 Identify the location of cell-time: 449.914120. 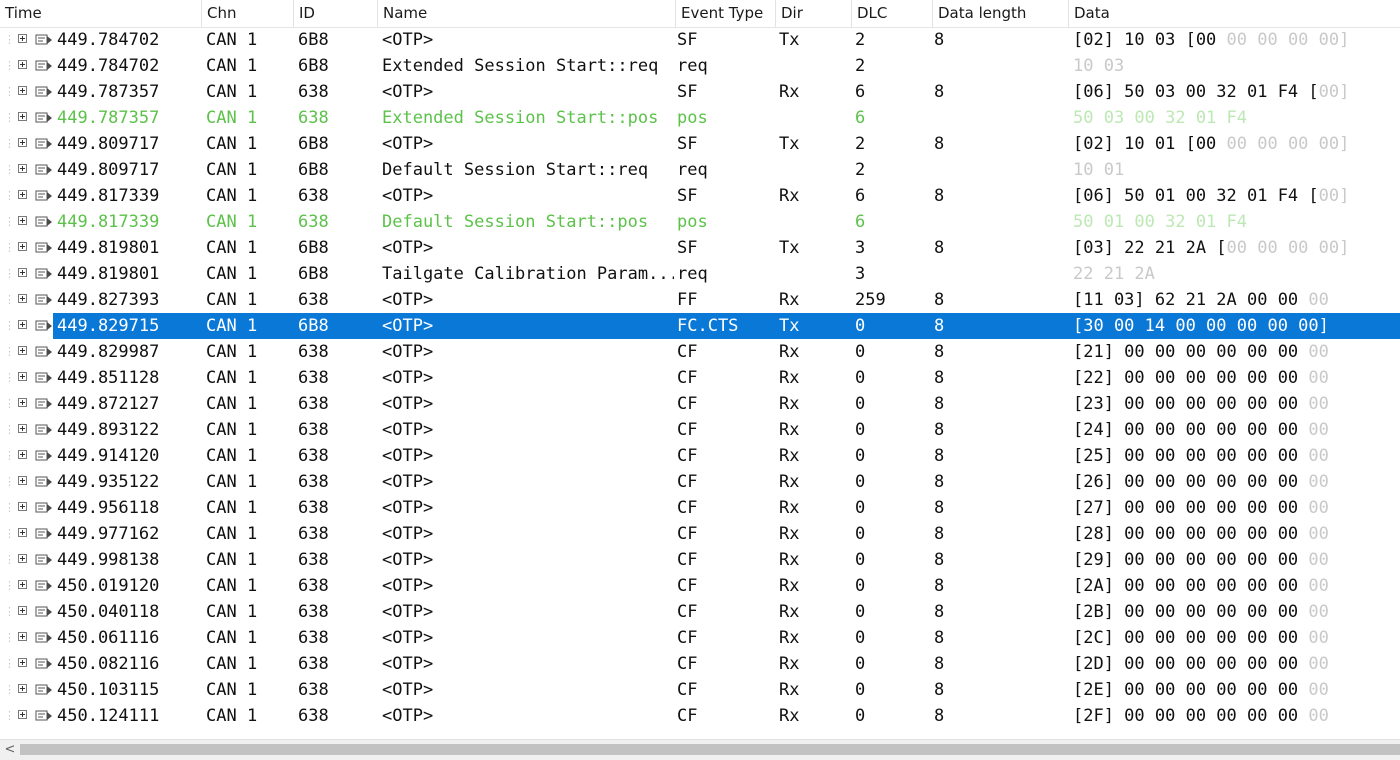
(108, 456).